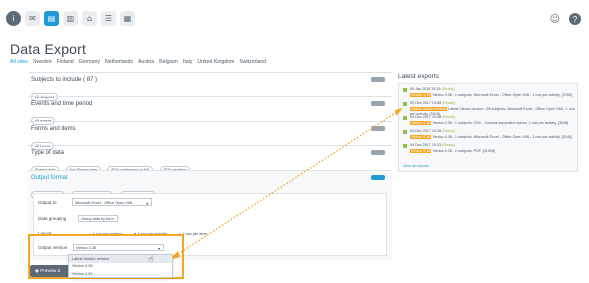 This screenshot has width=589, height=283. Describe the element at coordinates (89, 18) in the screenshot. I see `bank-icon: ⌂` at that location.